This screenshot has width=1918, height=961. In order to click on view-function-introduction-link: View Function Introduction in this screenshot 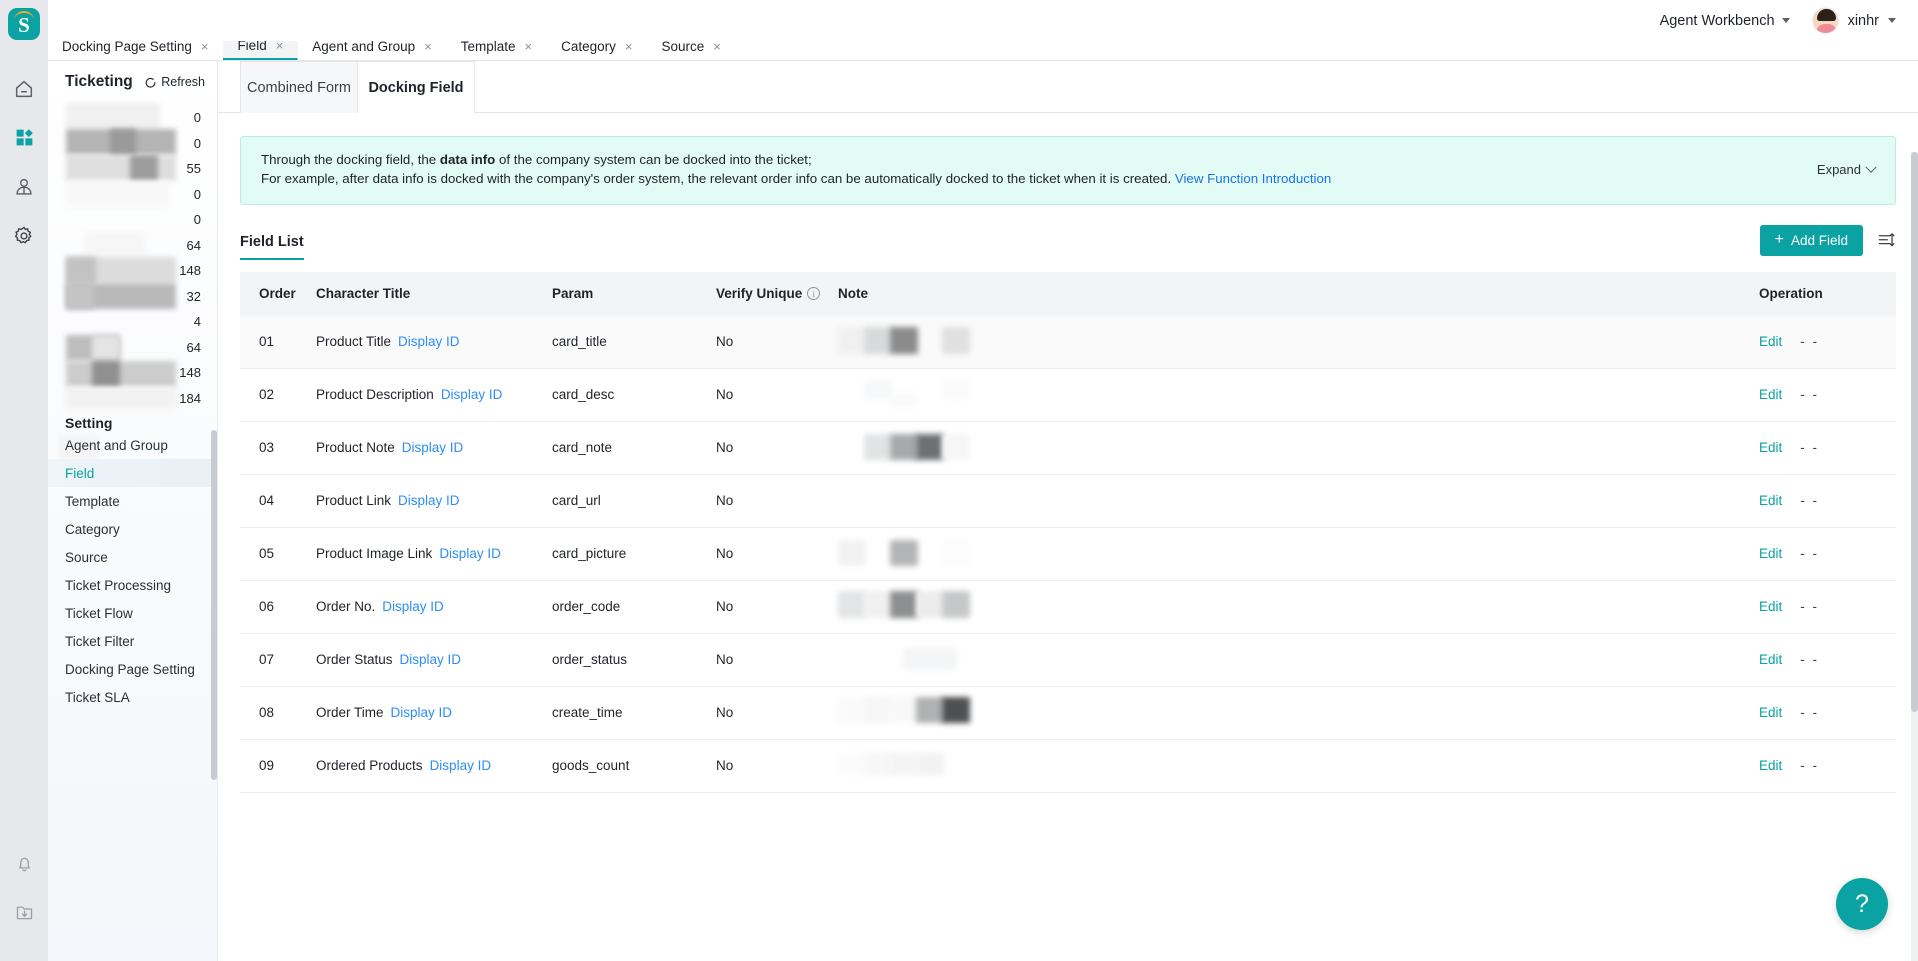, I will do `click(1253, 178)`.